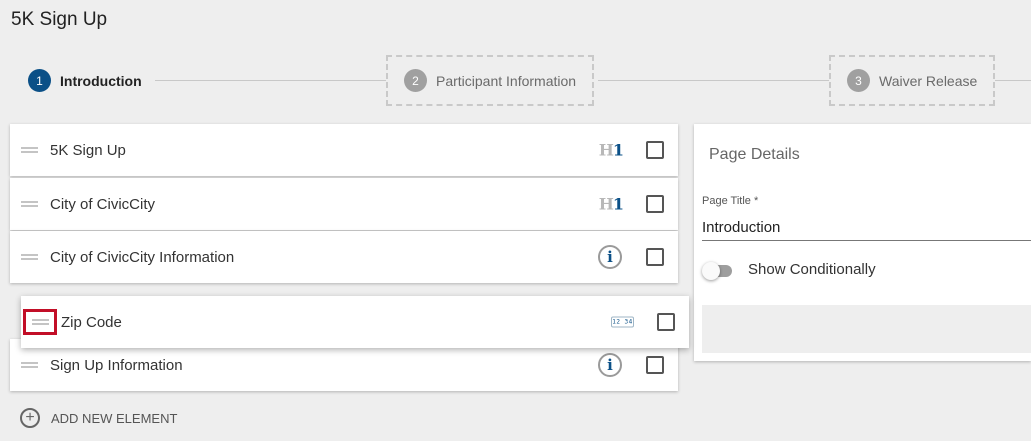 The height and width of the screenshot is (441, 1031). I want to click on element-label: City of CivicCity Information, so click(142, 257).